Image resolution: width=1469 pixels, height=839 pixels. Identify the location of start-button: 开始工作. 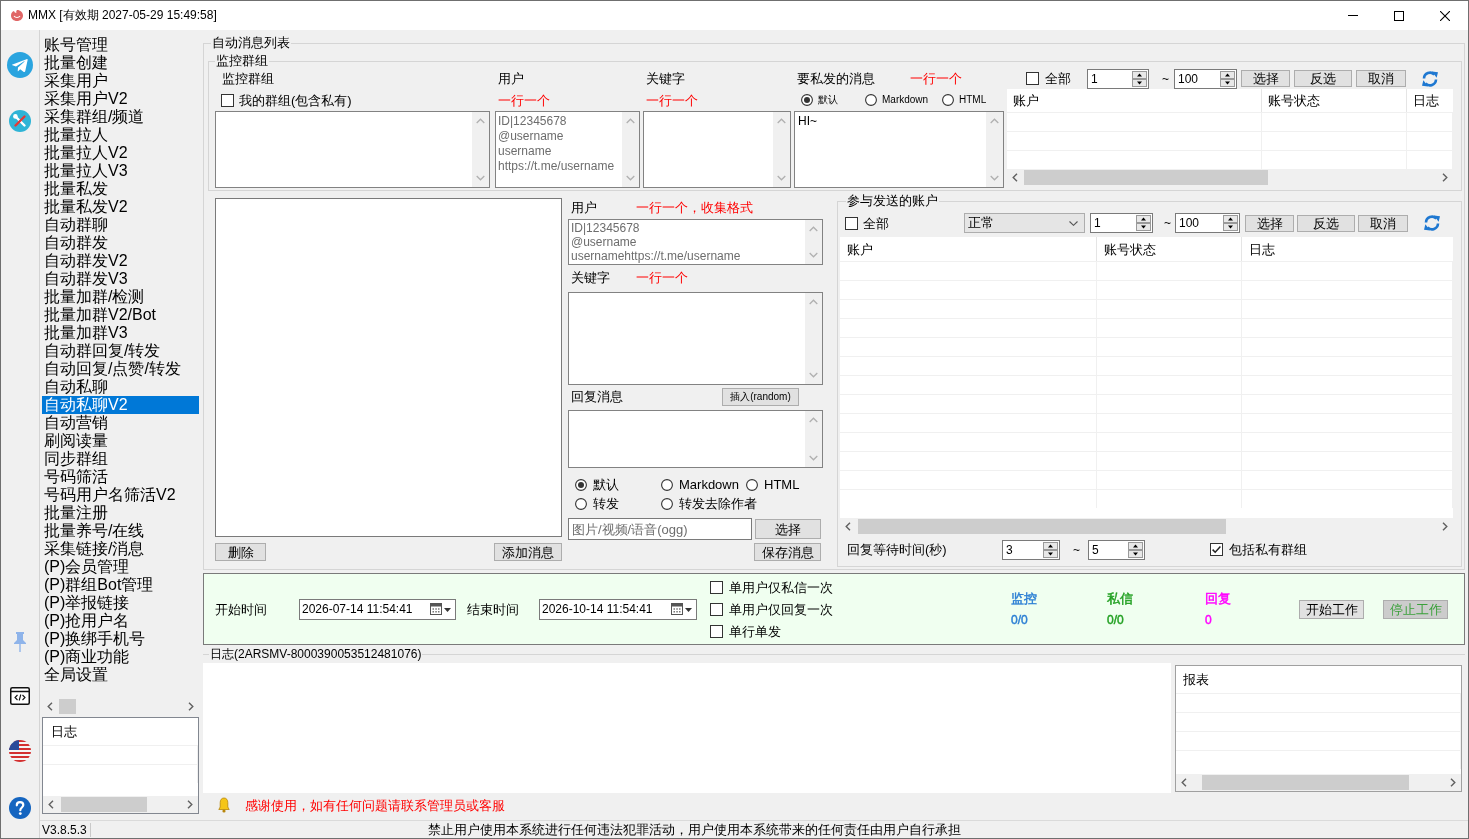
(1331, 609).